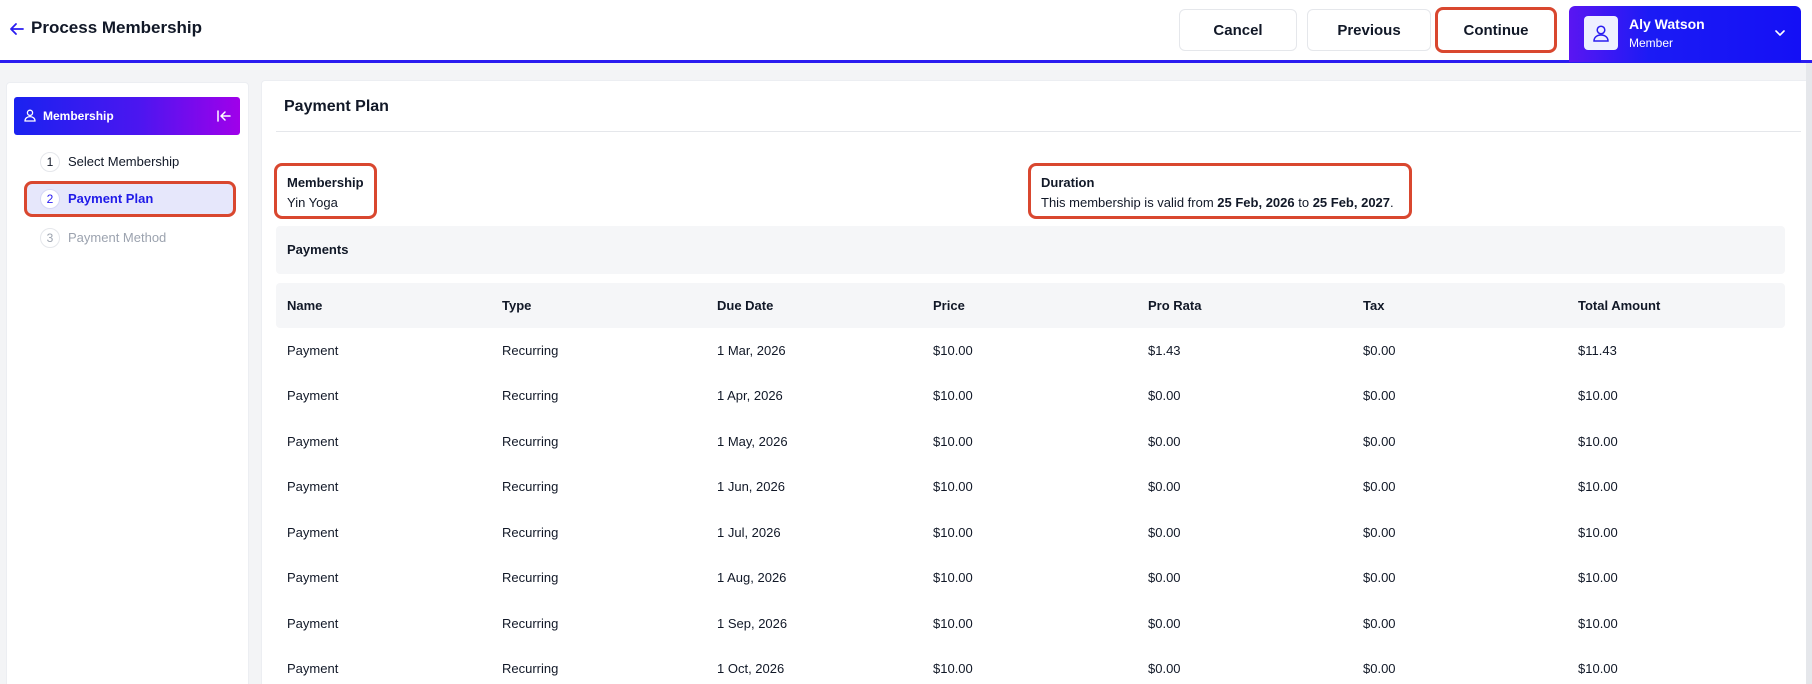  I want to click on page-scrollbar, so click(1809, 373).